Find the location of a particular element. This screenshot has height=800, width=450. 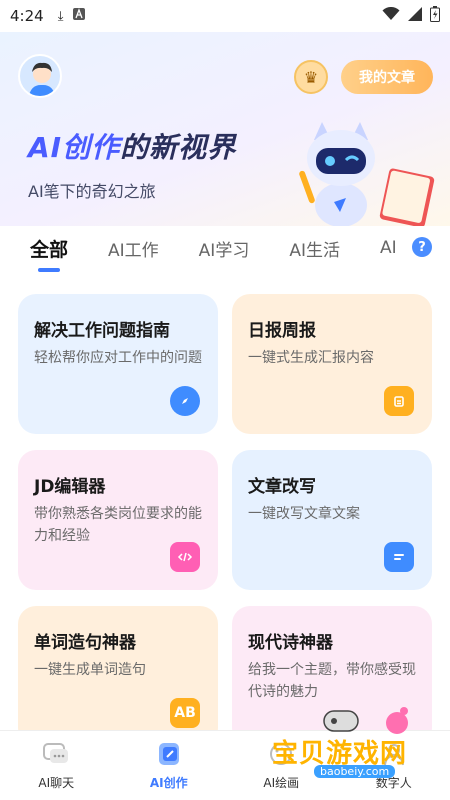

tab-ai-work: AI工作 is located at coordinates (133, 248).